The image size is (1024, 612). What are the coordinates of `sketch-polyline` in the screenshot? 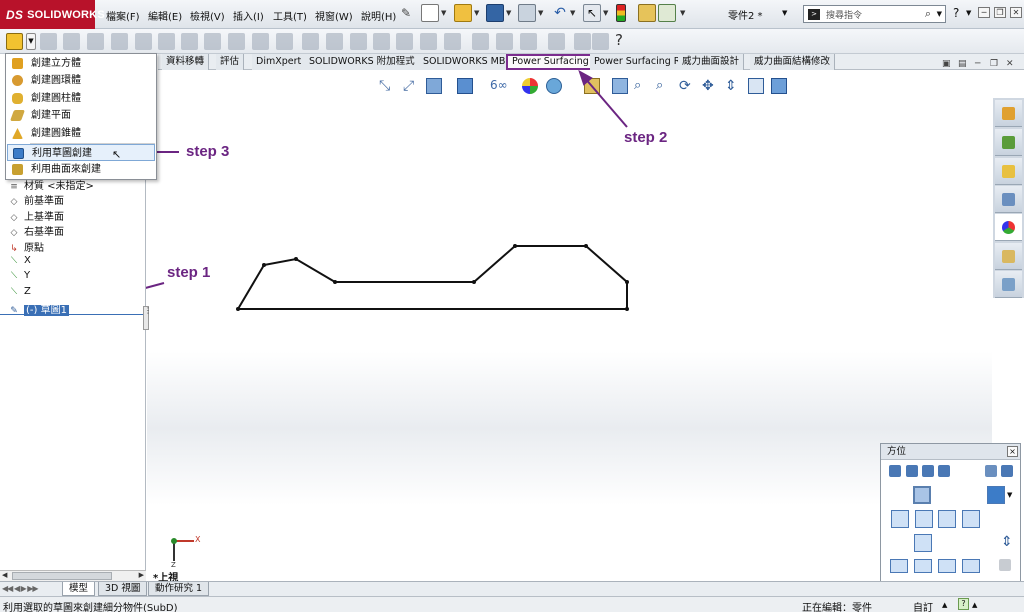 It's located at (432, 277).